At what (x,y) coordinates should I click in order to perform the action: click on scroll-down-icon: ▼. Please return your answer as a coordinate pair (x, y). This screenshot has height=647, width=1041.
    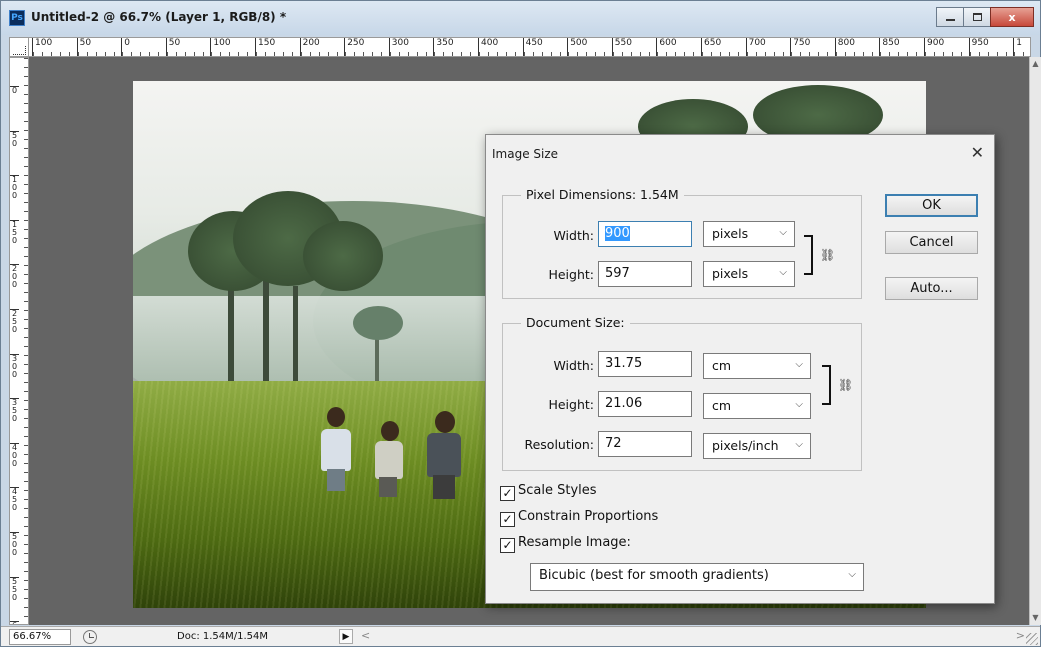
    Looking at the image, I should click on (1035, 618).